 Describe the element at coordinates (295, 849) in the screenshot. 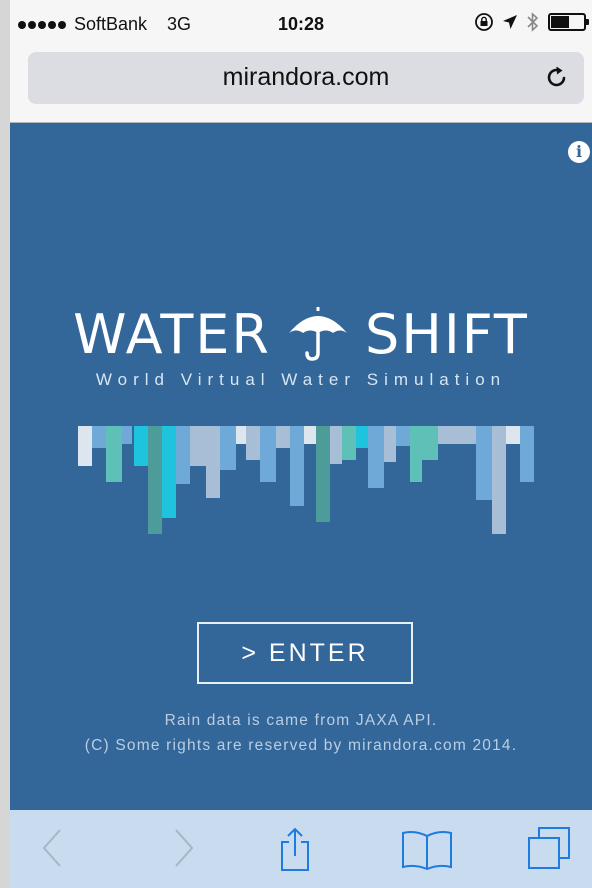

I see `share-icon` at that location.